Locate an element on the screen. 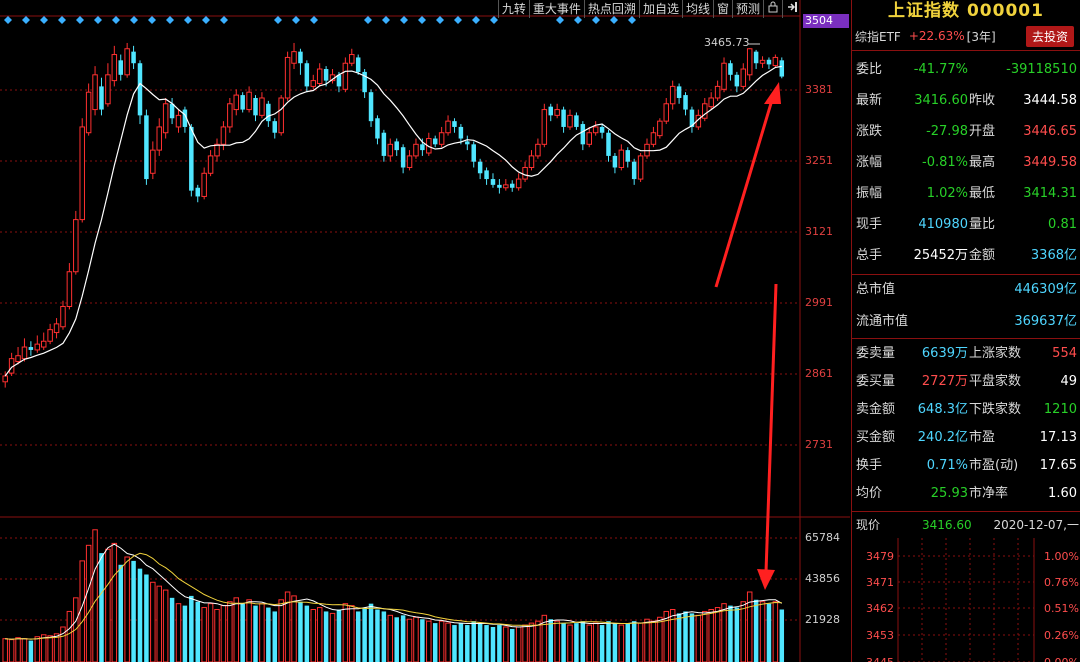 This screenshot has height=662, width=1080. quote-row: 买金额 240.2亿 市盈 17.13 is located at coordinates (966, 438).